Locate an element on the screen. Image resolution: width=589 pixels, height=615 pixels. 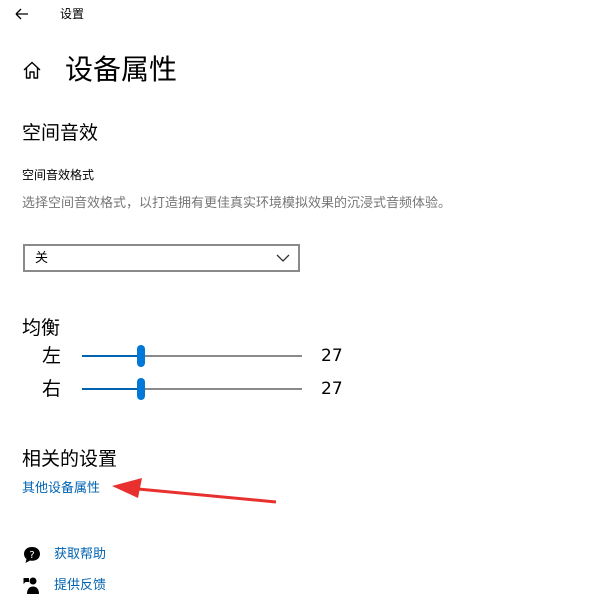
section-title-balance: 均衡 is located at coordinates (41, 328).